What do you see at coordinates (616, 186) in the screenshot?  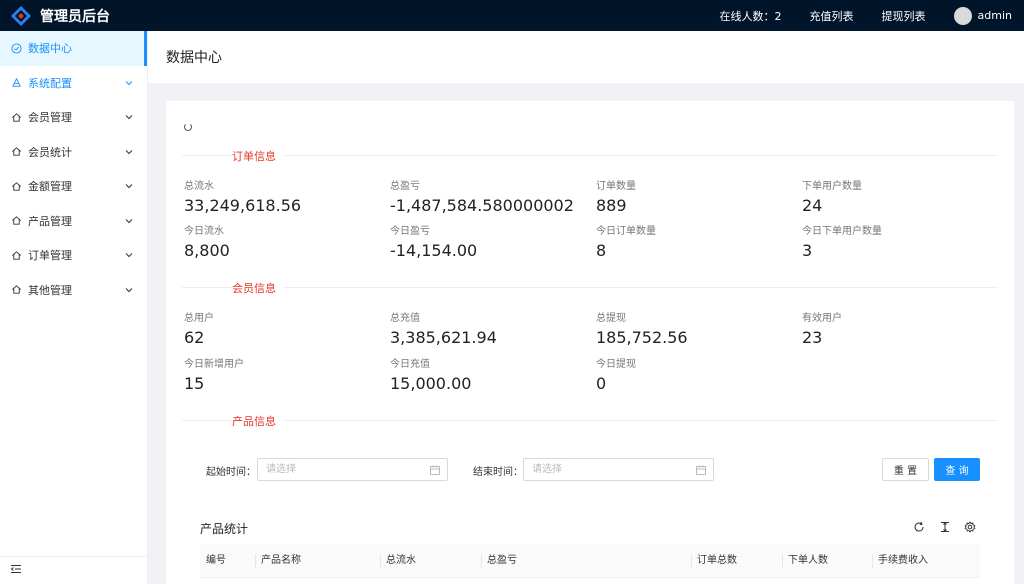 I see `stat-label: 订单数量` at bounding box center [616, 186].